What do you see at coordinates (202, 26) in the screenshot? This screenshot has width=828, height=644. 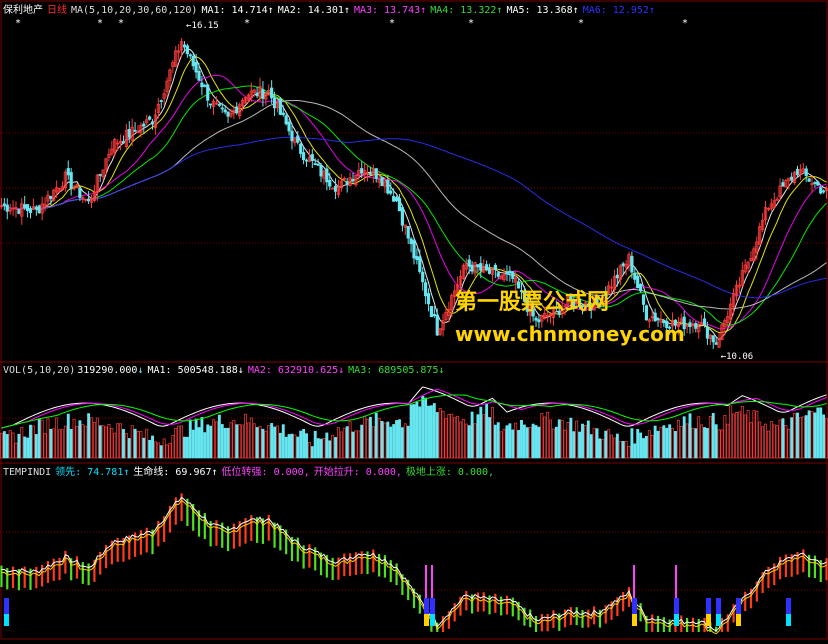 I see `high-price-label: ←16.15` at bounding box center [202, 26].